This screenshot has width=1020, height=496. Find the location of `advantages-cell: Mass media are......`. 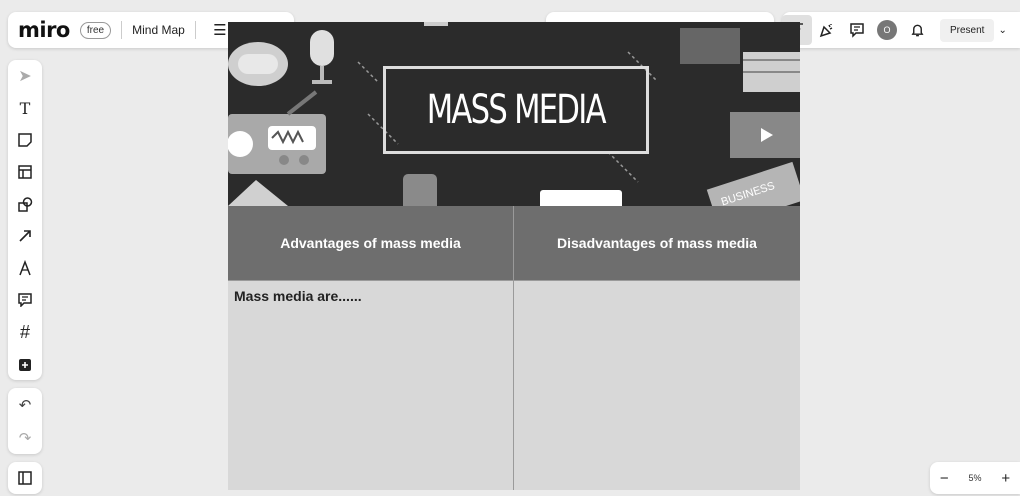

advantages-cell: Mass media are...... is located at coordinates (370, 385).